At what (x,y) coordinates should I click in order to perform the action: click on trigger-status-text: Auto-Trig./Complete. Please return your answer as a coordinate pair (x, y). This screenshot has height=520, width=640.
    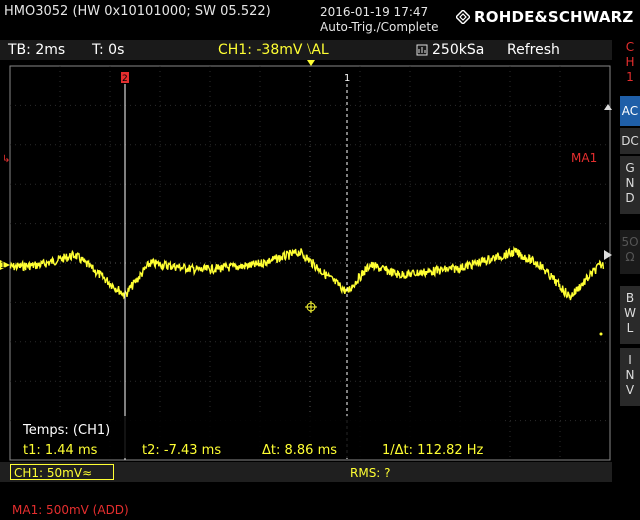
    Looking at the image, I should click on (379, 27).